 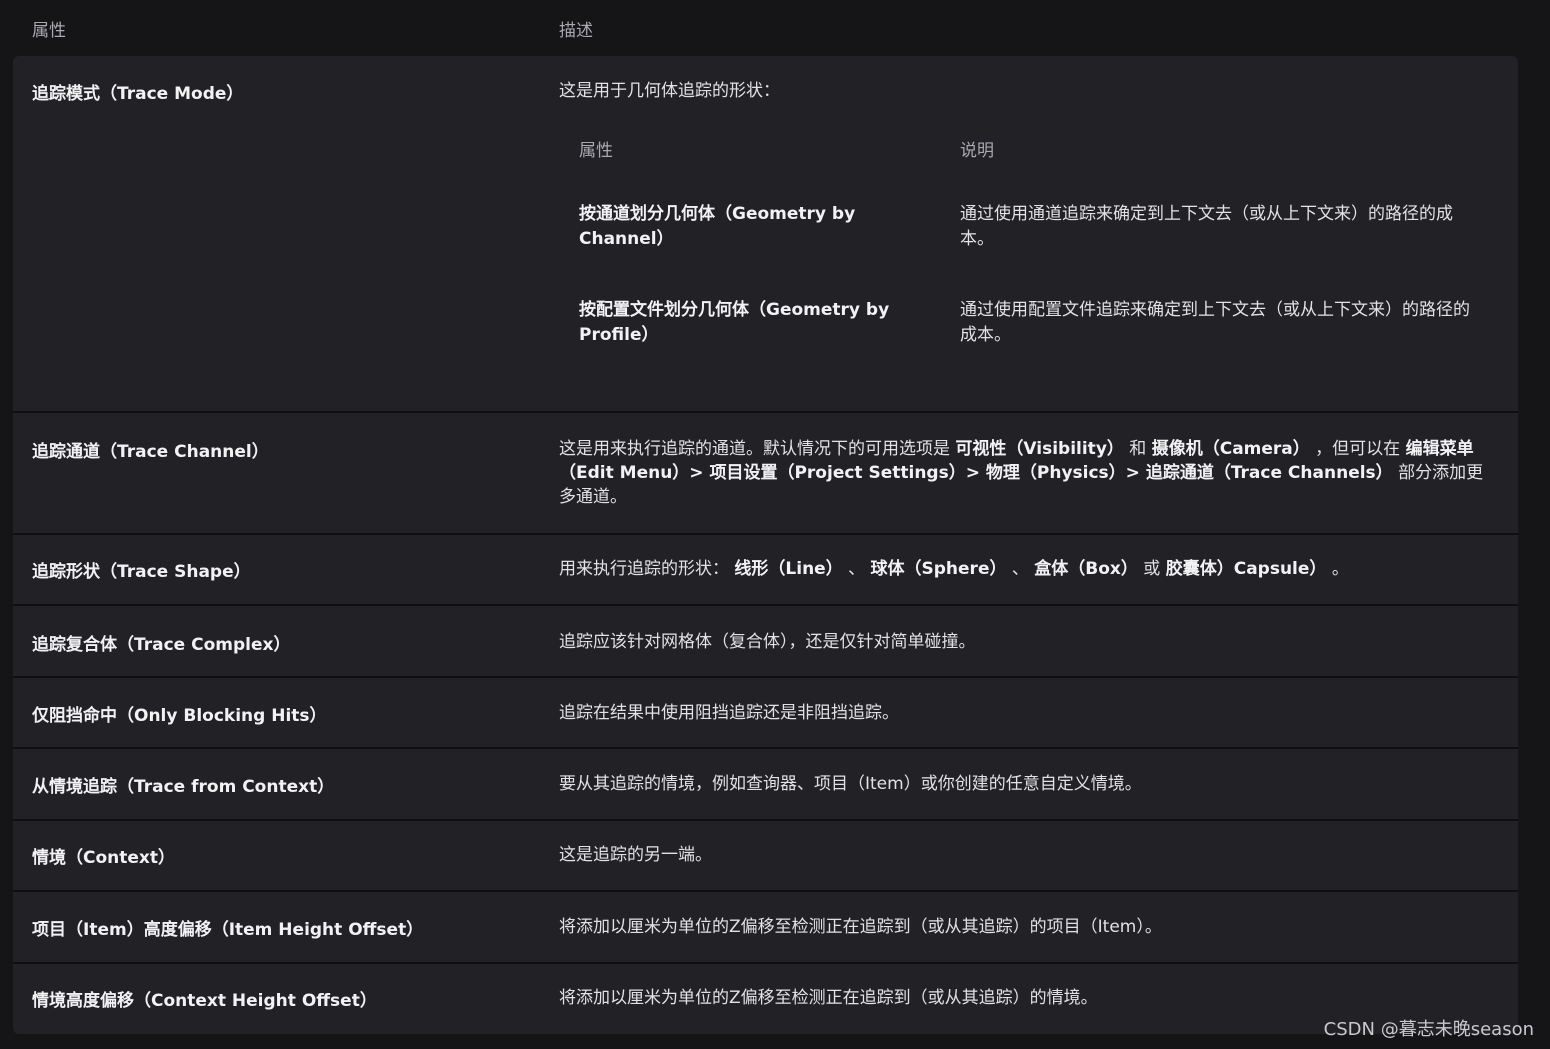 I want to click on property-name: 情境高度偏移（Context Height Offset）, so click(x=204, y=1001).